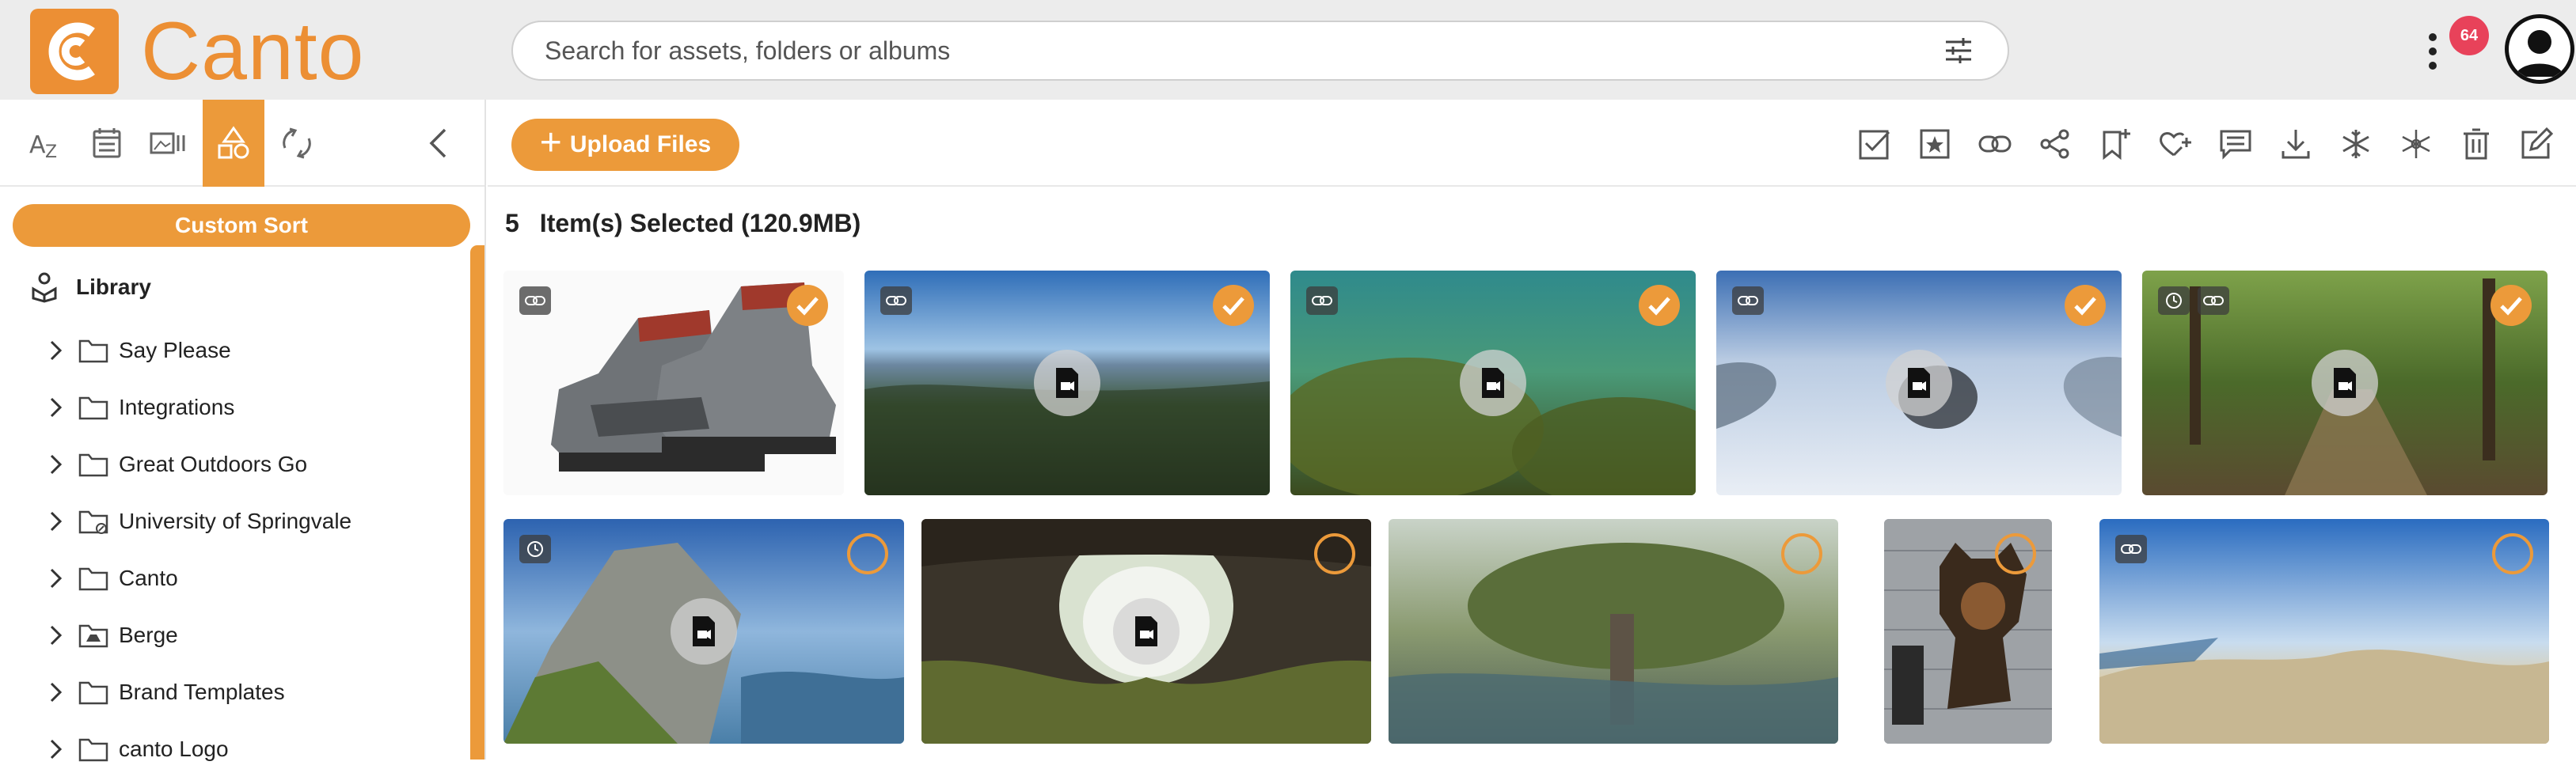  Describe the element at coordinates (2236, 144) in the screenshot. I see `comment-icon` at that location.